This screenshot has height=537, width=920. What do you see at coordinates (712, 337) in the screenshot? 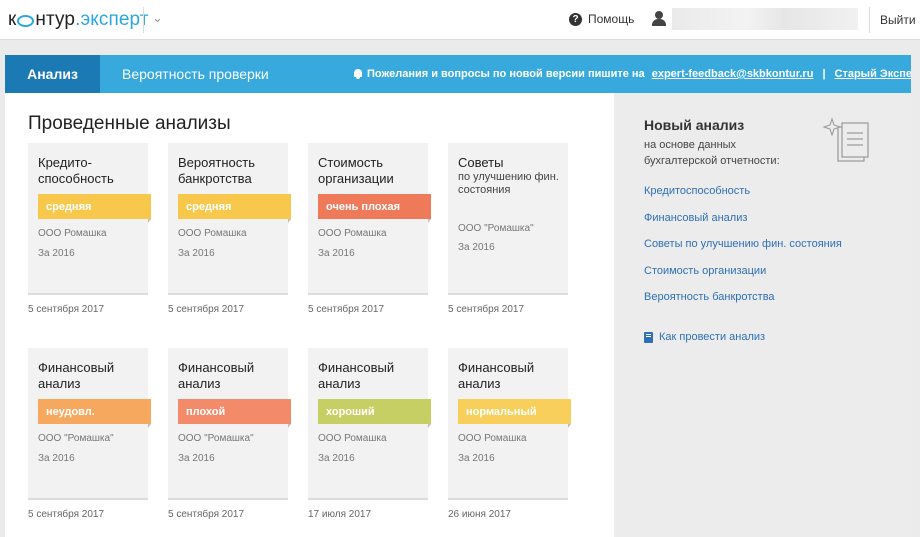
I see `howto-label: Как провести анализ` at bounding box center [712, 337].